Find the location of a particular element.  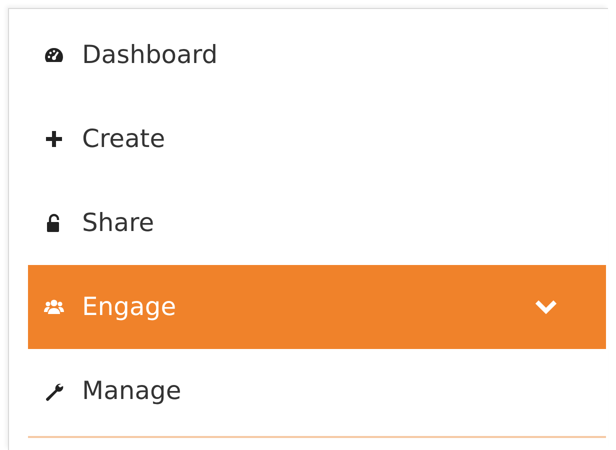

gauge-icon is located at coordinates (54, 55).